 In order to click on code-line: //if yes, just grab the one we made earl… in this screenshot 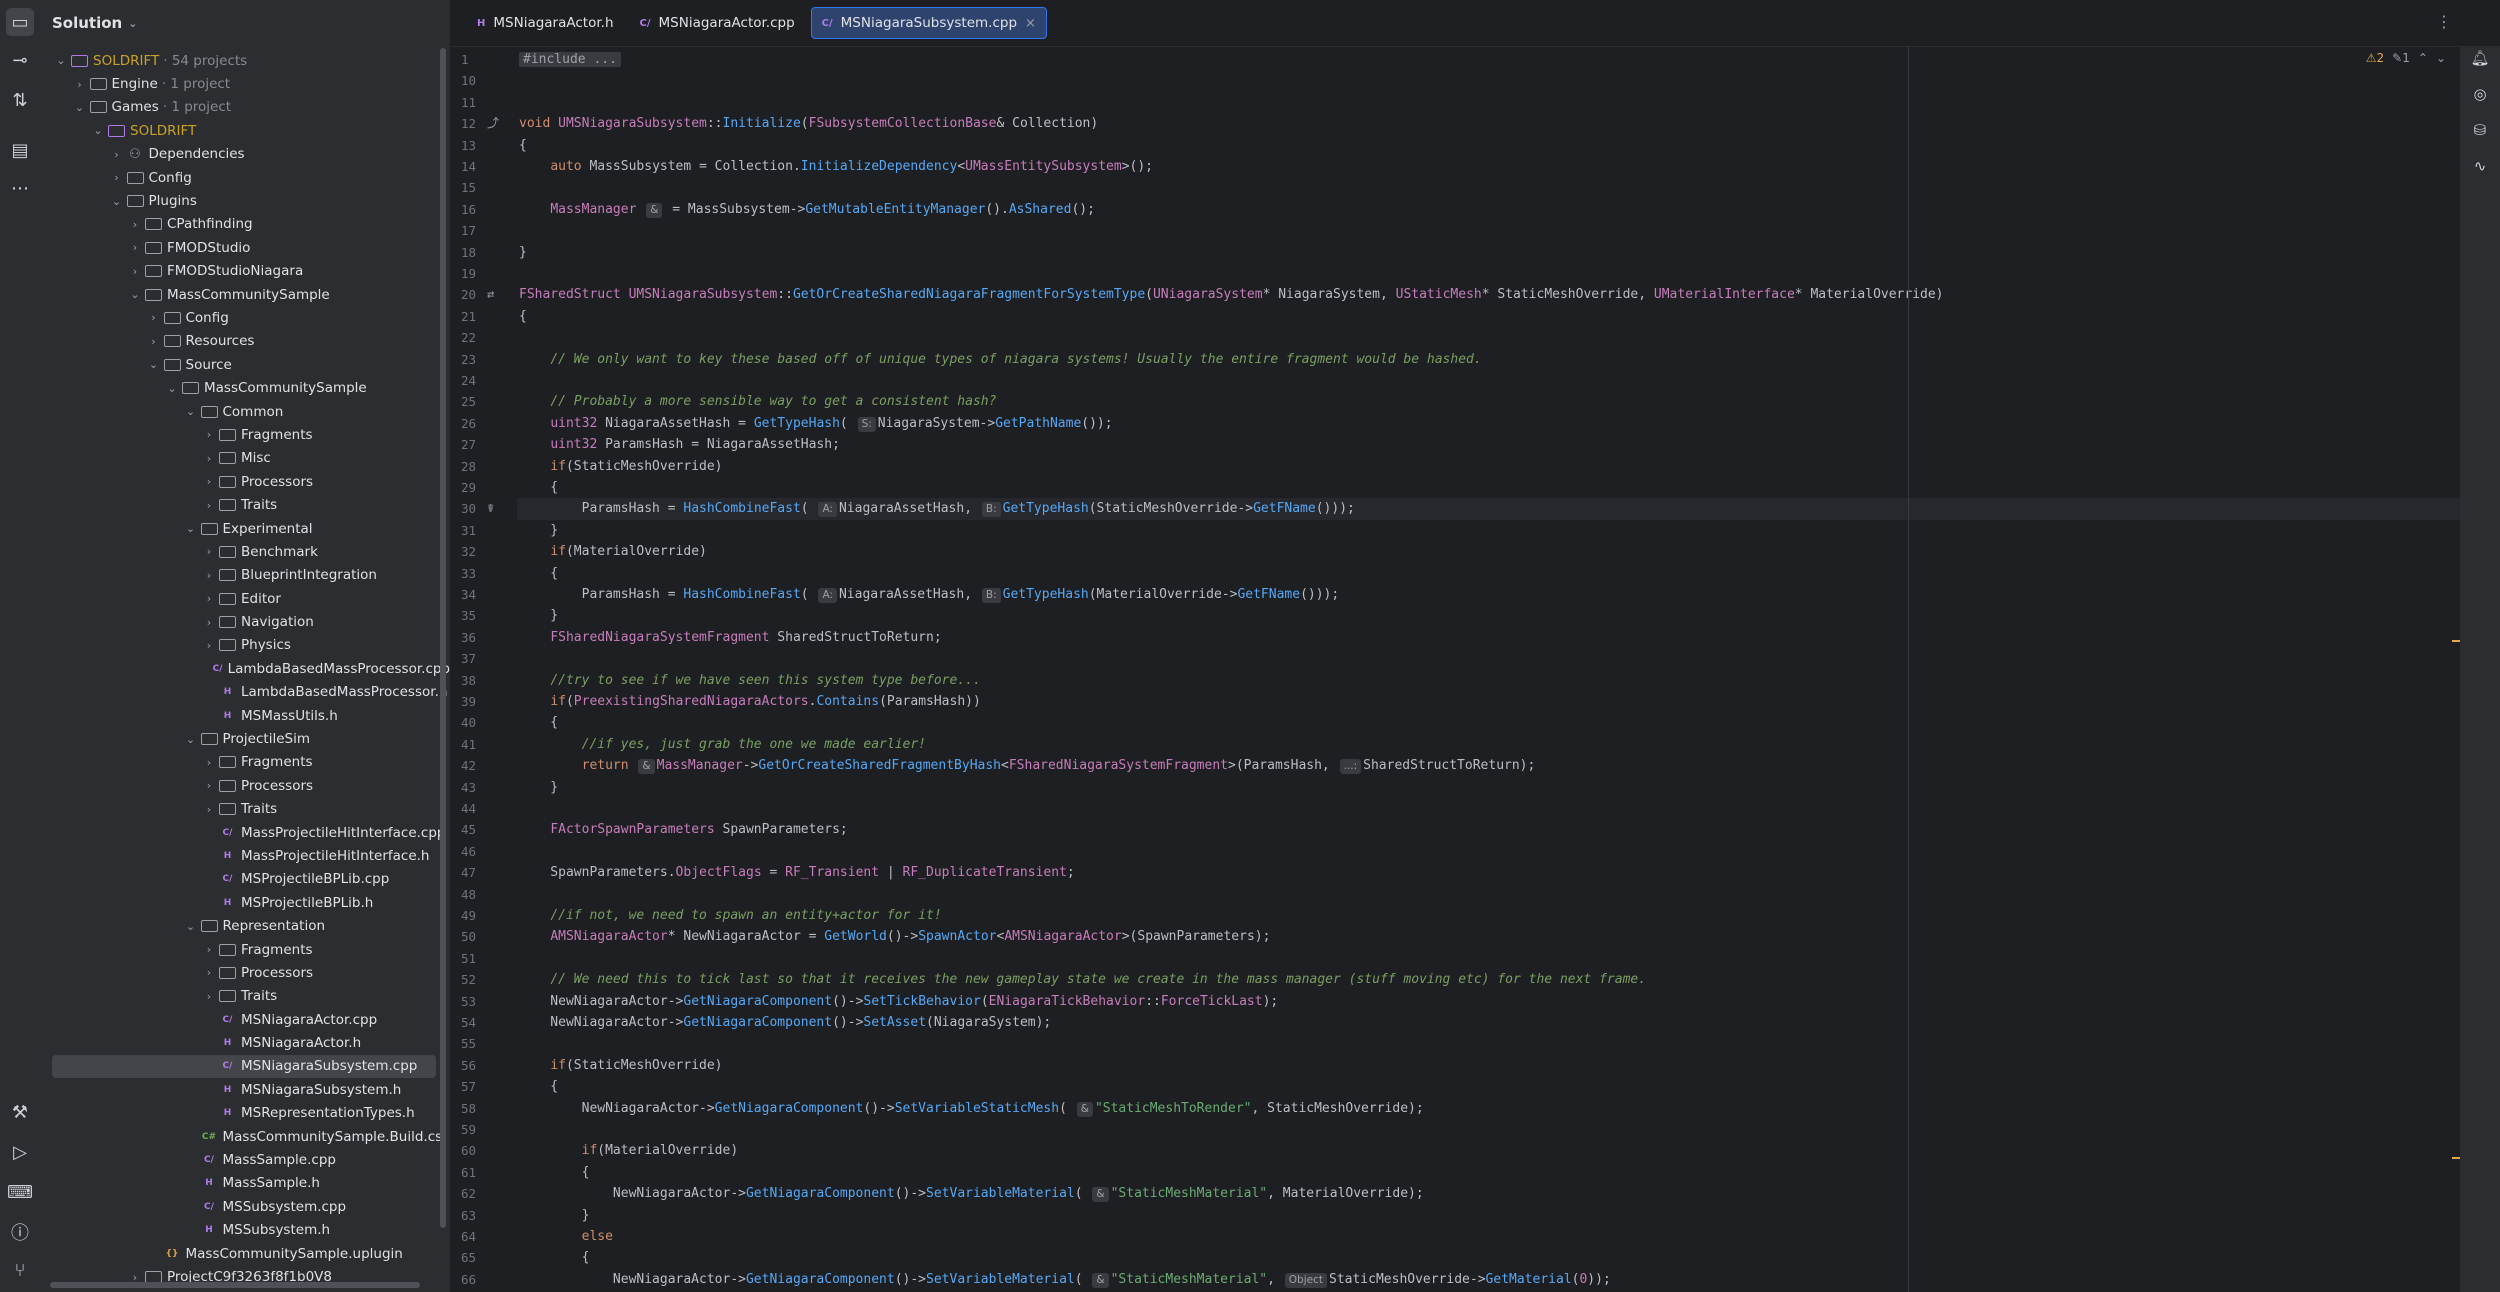, I will do `click(1488, 744)`.